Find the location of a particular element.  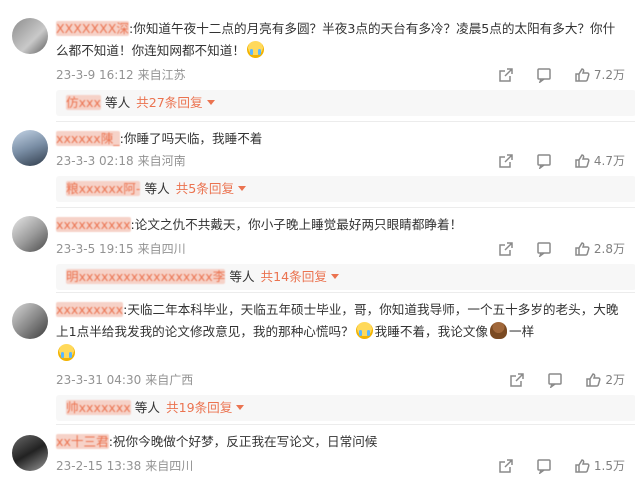

reply-summary: 粮xxxxxx阿- 等人 共5条回复 is located at coordinates (345, 189).